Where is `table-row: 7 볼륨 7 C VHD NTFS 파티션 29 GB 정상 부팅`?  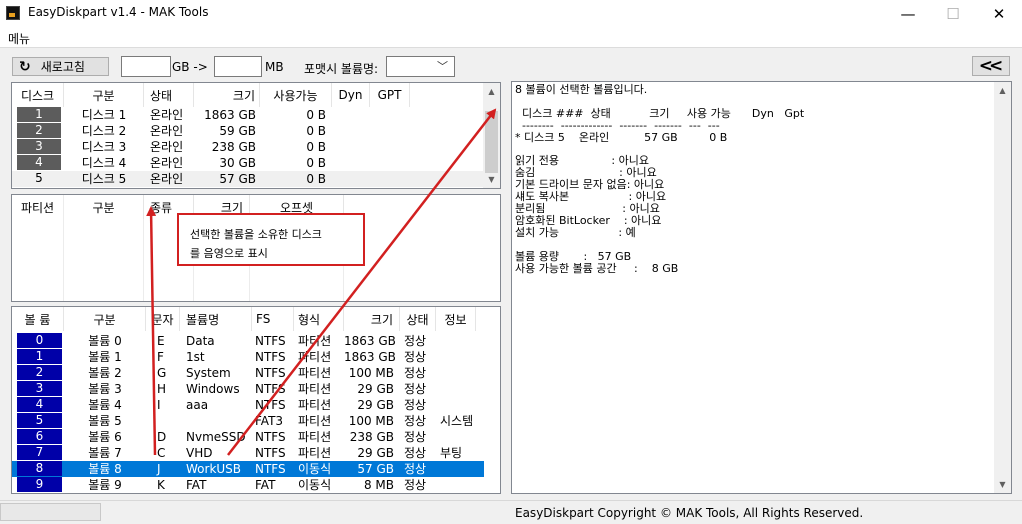
table-row: 7 볼륨 7 C VHD NTFS 파티션 29 GB 정상 부팅 is located at coordinates (248, 453).